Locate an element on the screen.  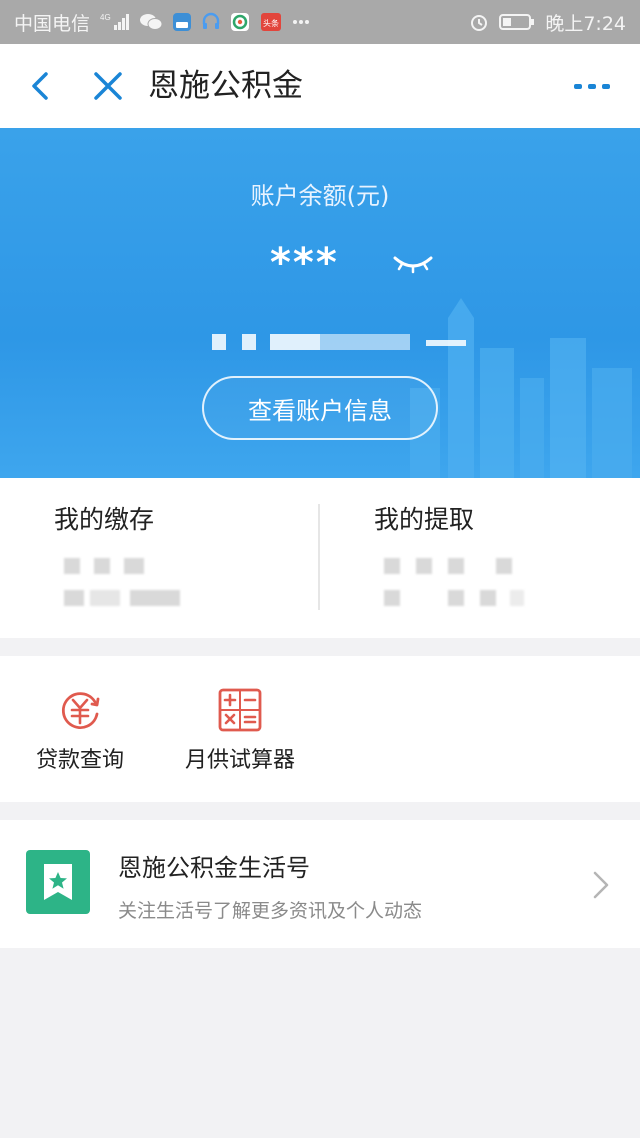
tools-section: 贷款查询 月供试算器 is located at coordinates (320, 729).